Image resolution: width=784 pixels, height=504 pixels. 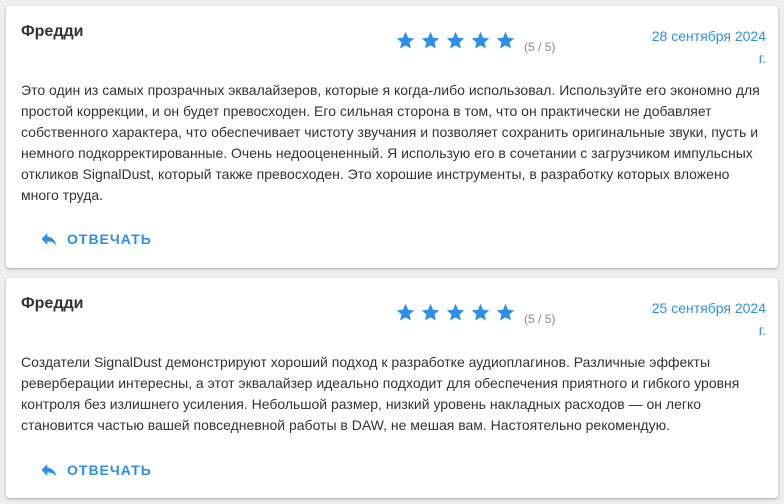 What do you see at coordinates (696, 47) in the screenshot?
I see `review-date: 28 сентября 2024 г.` at bounding box center [696, 47].